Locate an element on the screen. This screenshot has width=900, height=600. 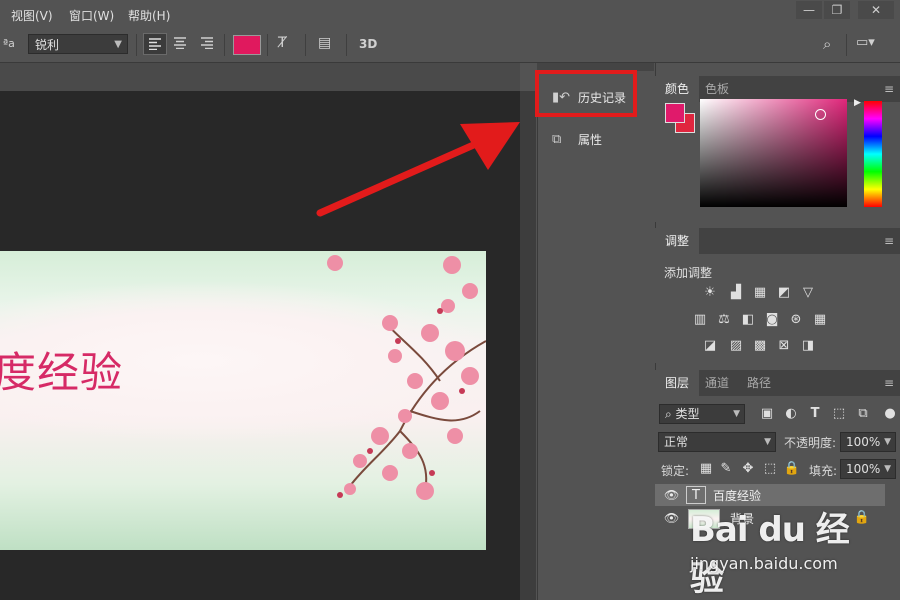
menu-help: 帮助(H) is located at coordinates (149, 15).